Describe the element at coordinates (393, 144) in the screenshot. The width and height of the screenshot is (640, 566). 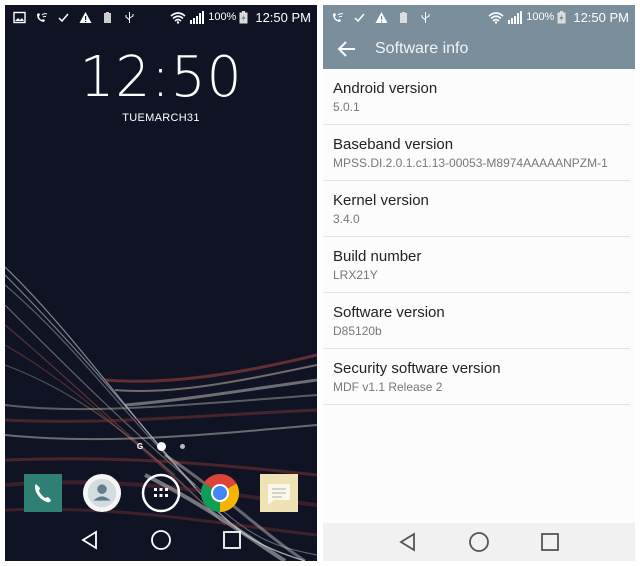
I see `item-title: Baseband version` at that location.